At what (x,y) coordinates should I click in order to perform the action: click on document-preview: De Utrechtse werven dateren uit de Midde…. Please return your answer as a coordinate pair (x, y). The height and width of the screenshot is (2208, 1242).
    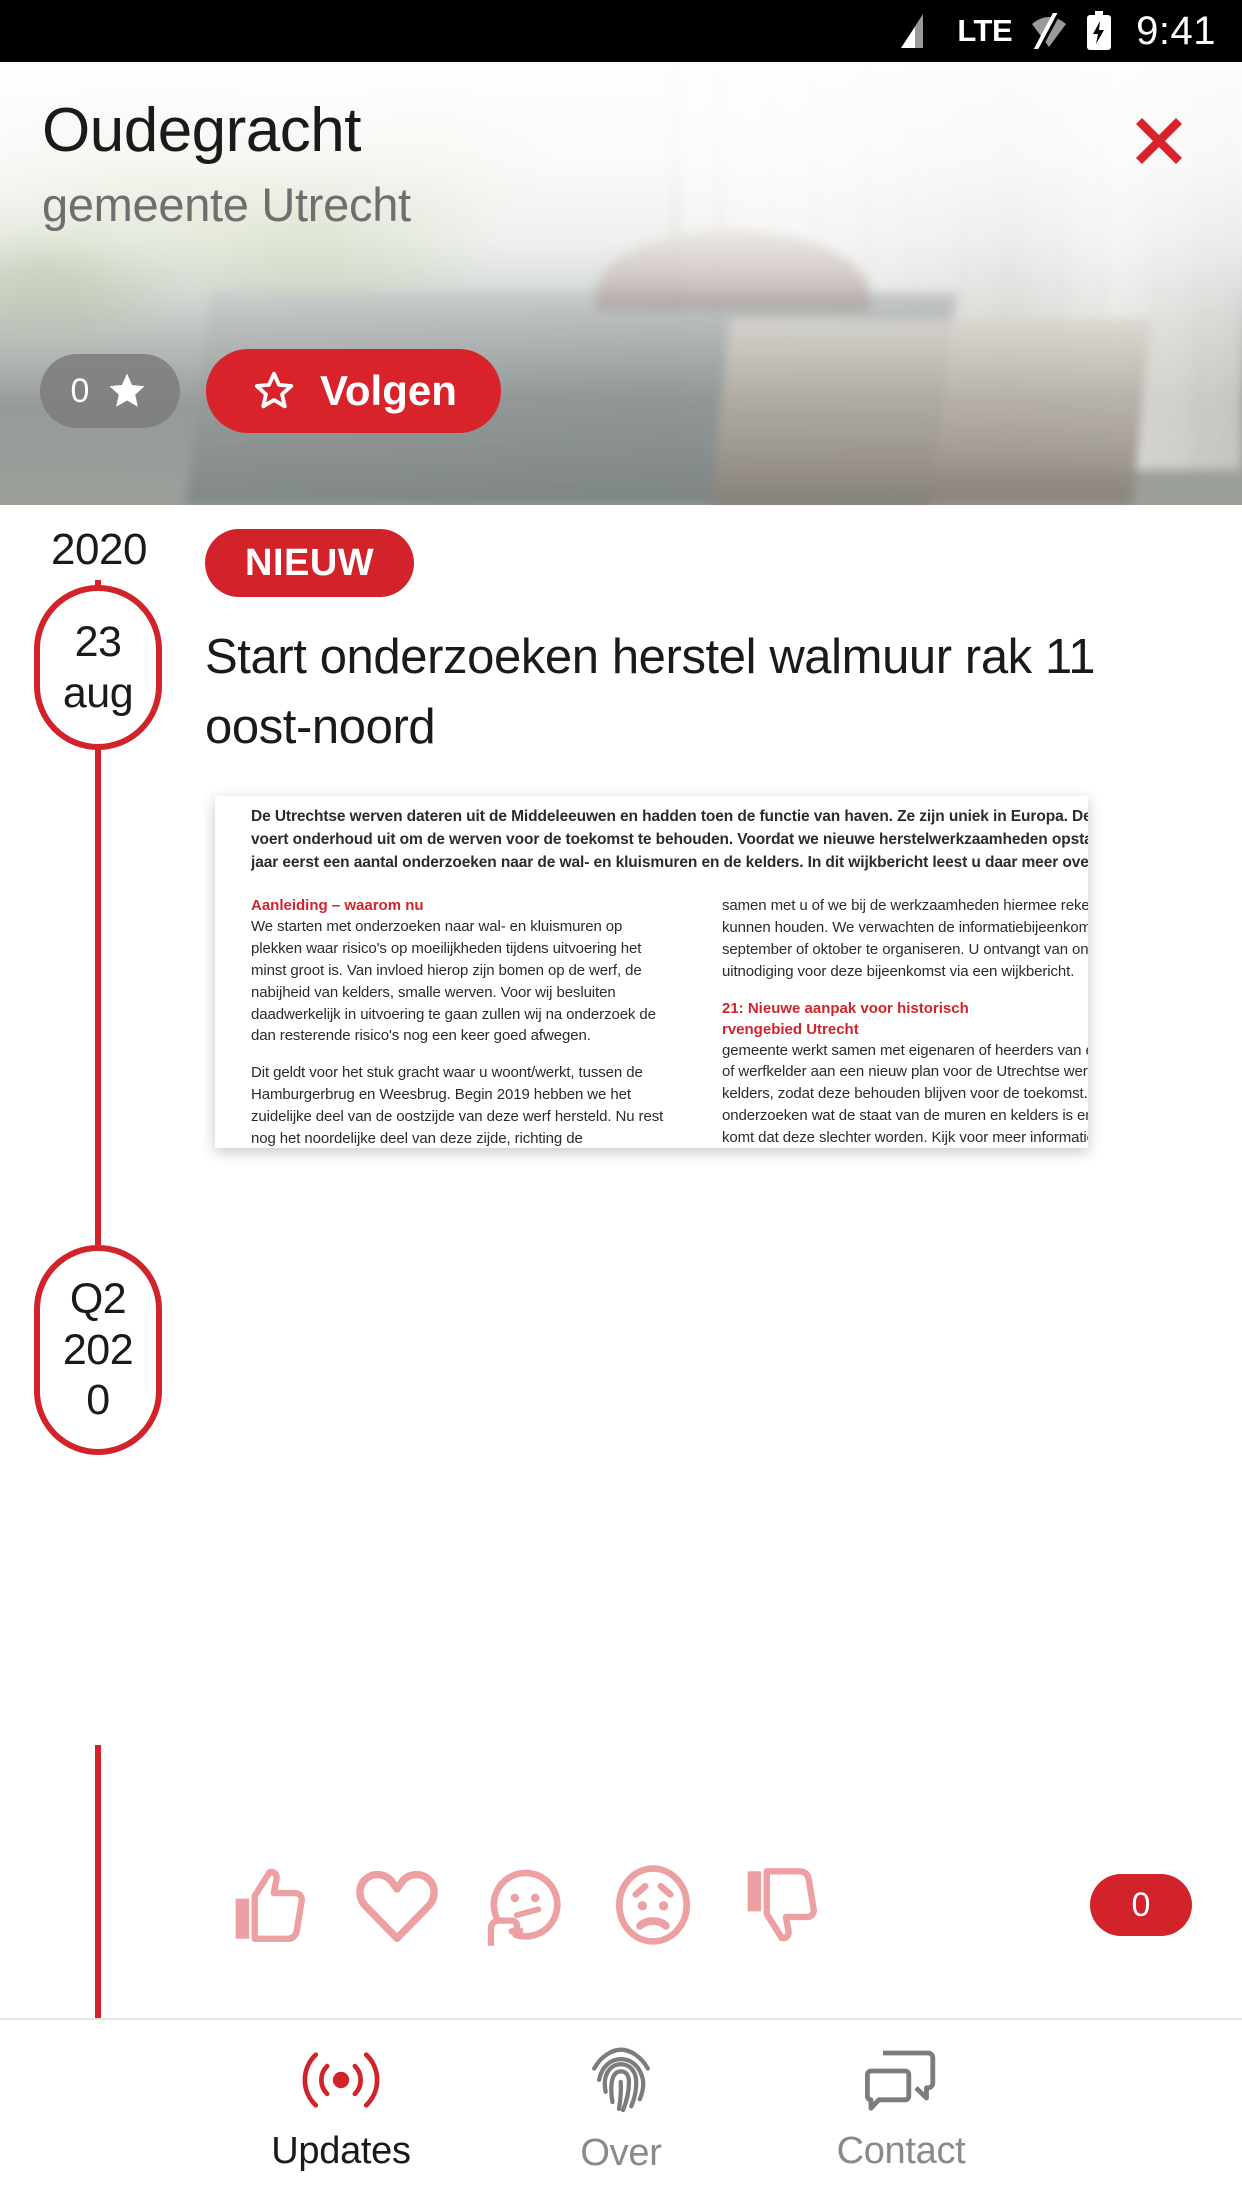
    Looking at the image, I should click on (651, 972).